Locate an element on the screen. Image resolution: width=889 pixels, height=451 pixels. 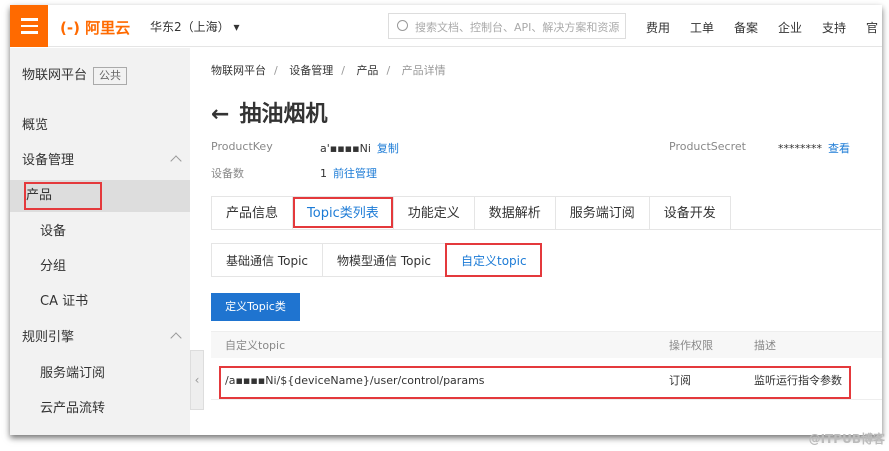
product-key-label: ProductKey is located at coordinates (242, 146).